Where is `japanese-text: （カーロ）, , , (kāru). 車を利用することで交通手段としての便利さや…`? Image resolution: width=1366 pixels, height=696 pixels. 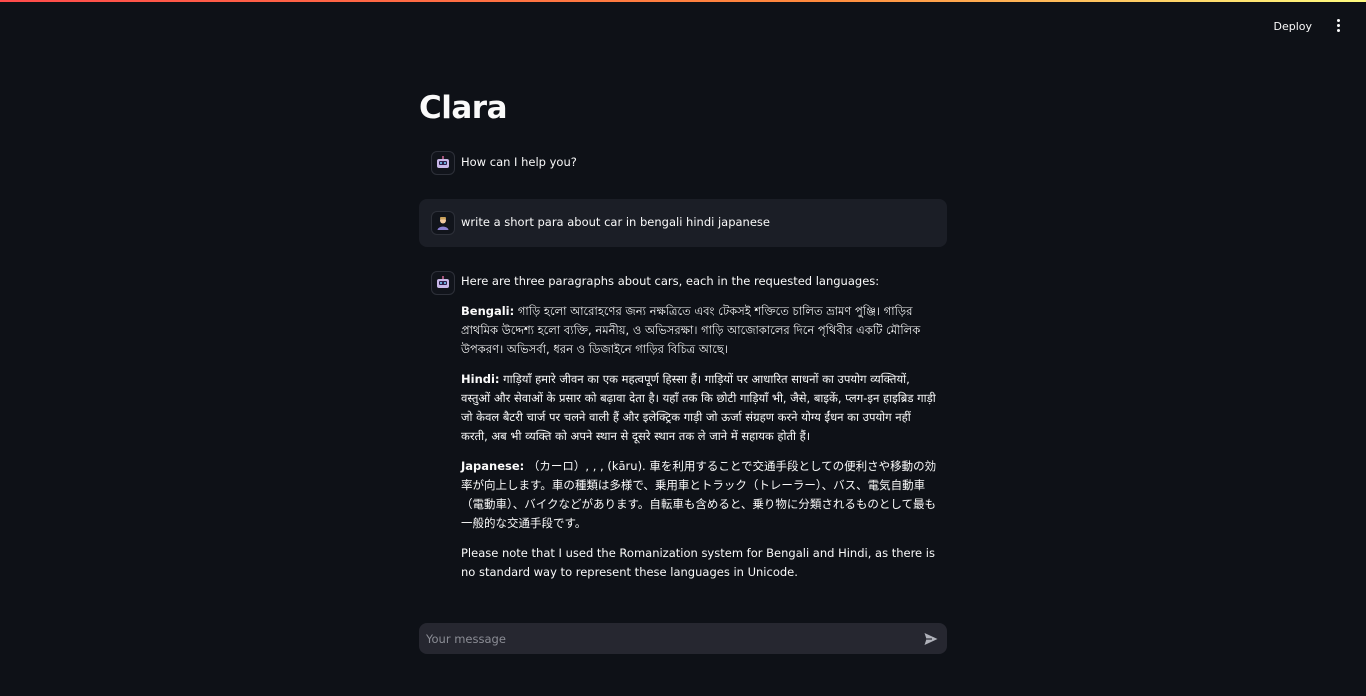
japanese-text: （カーロ）, , , (kāru). 車を利用することで交通手段としての便利さや… is located at coordinates (699, 494).